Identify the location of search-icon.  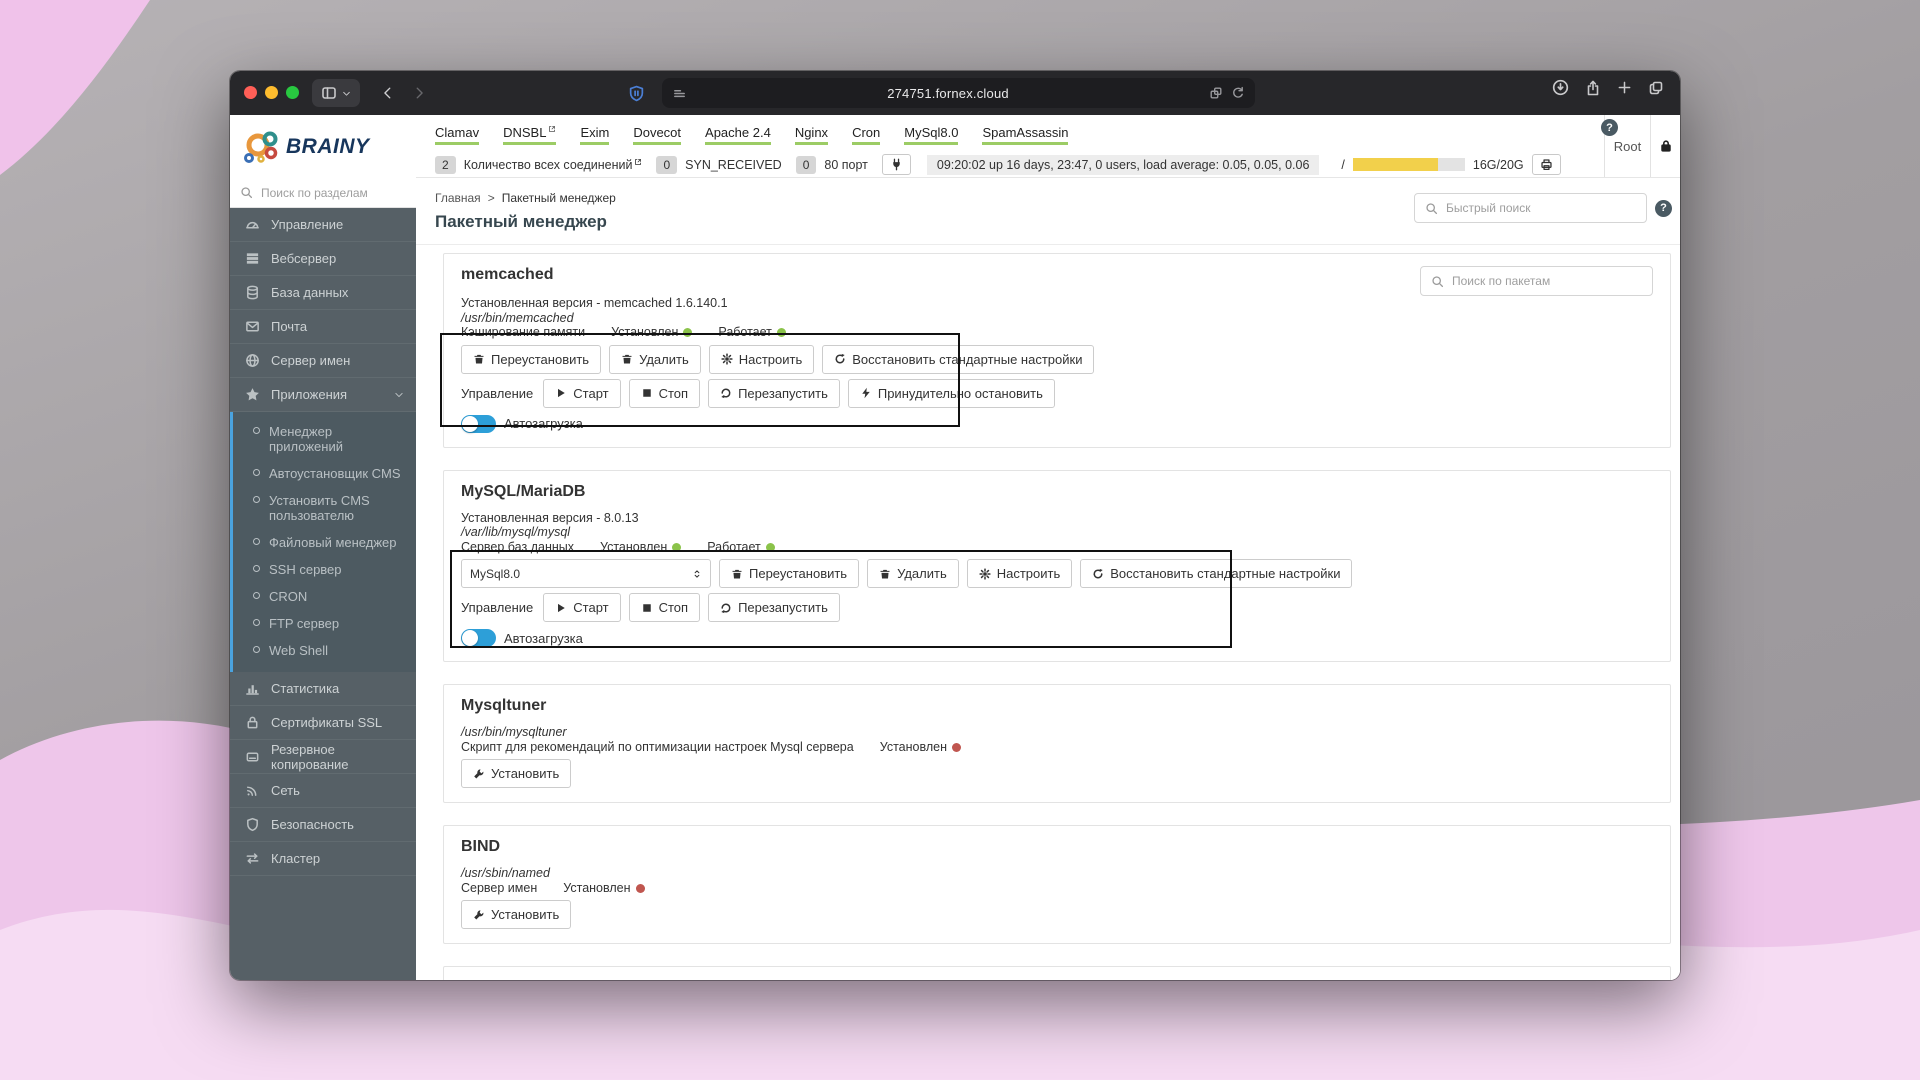
(1432, 208).